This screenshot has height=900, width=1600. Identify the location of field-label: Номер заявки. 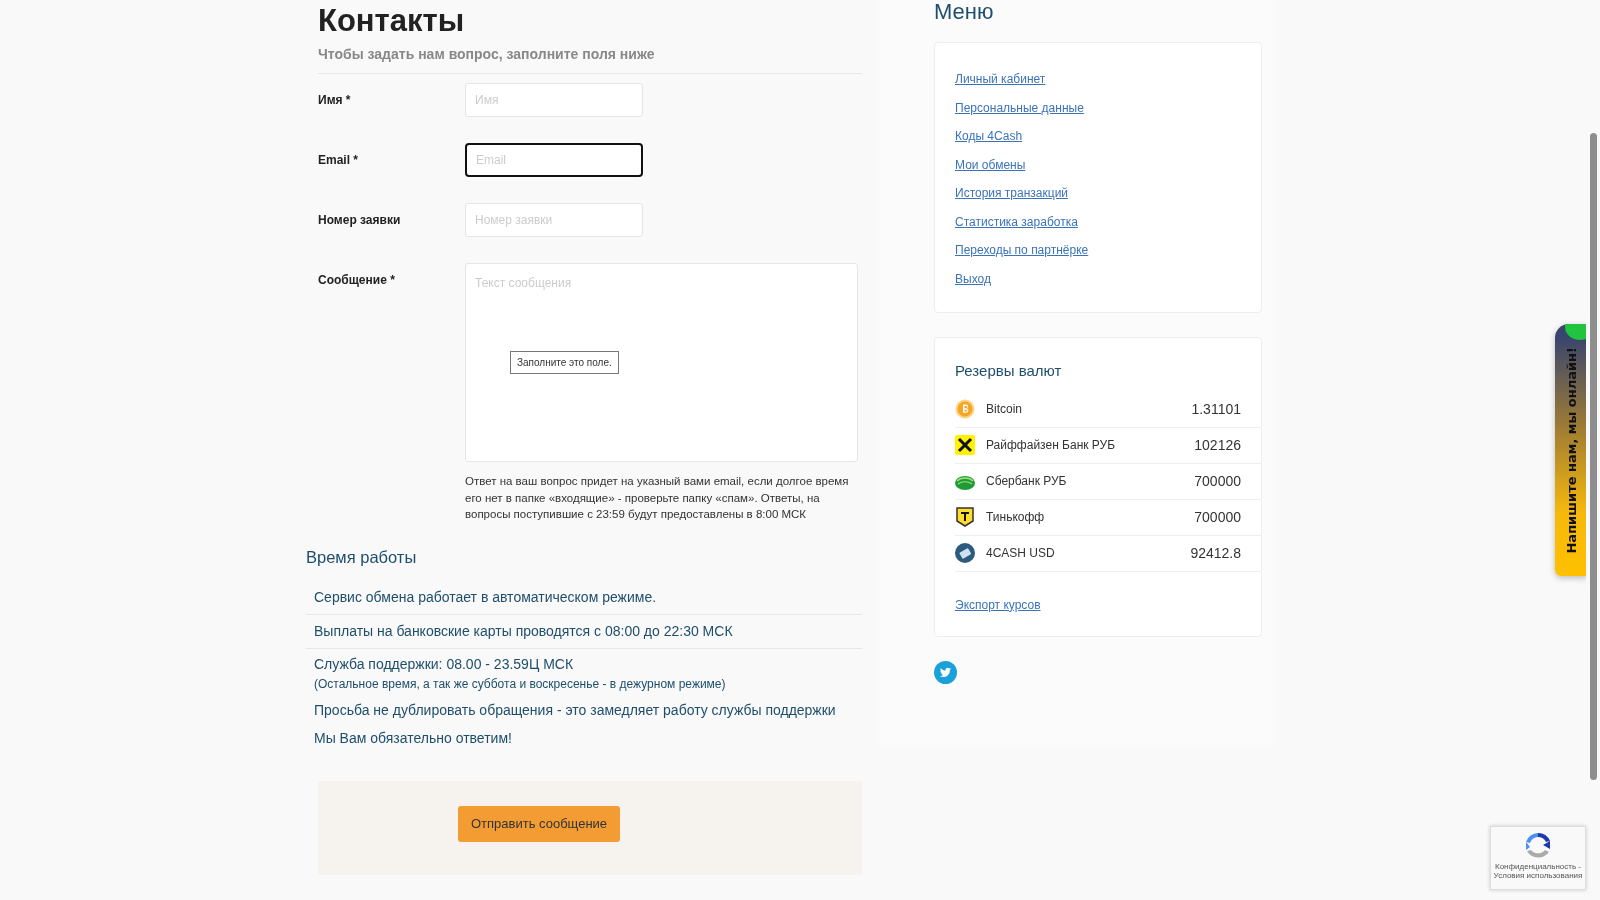
(360, 220).